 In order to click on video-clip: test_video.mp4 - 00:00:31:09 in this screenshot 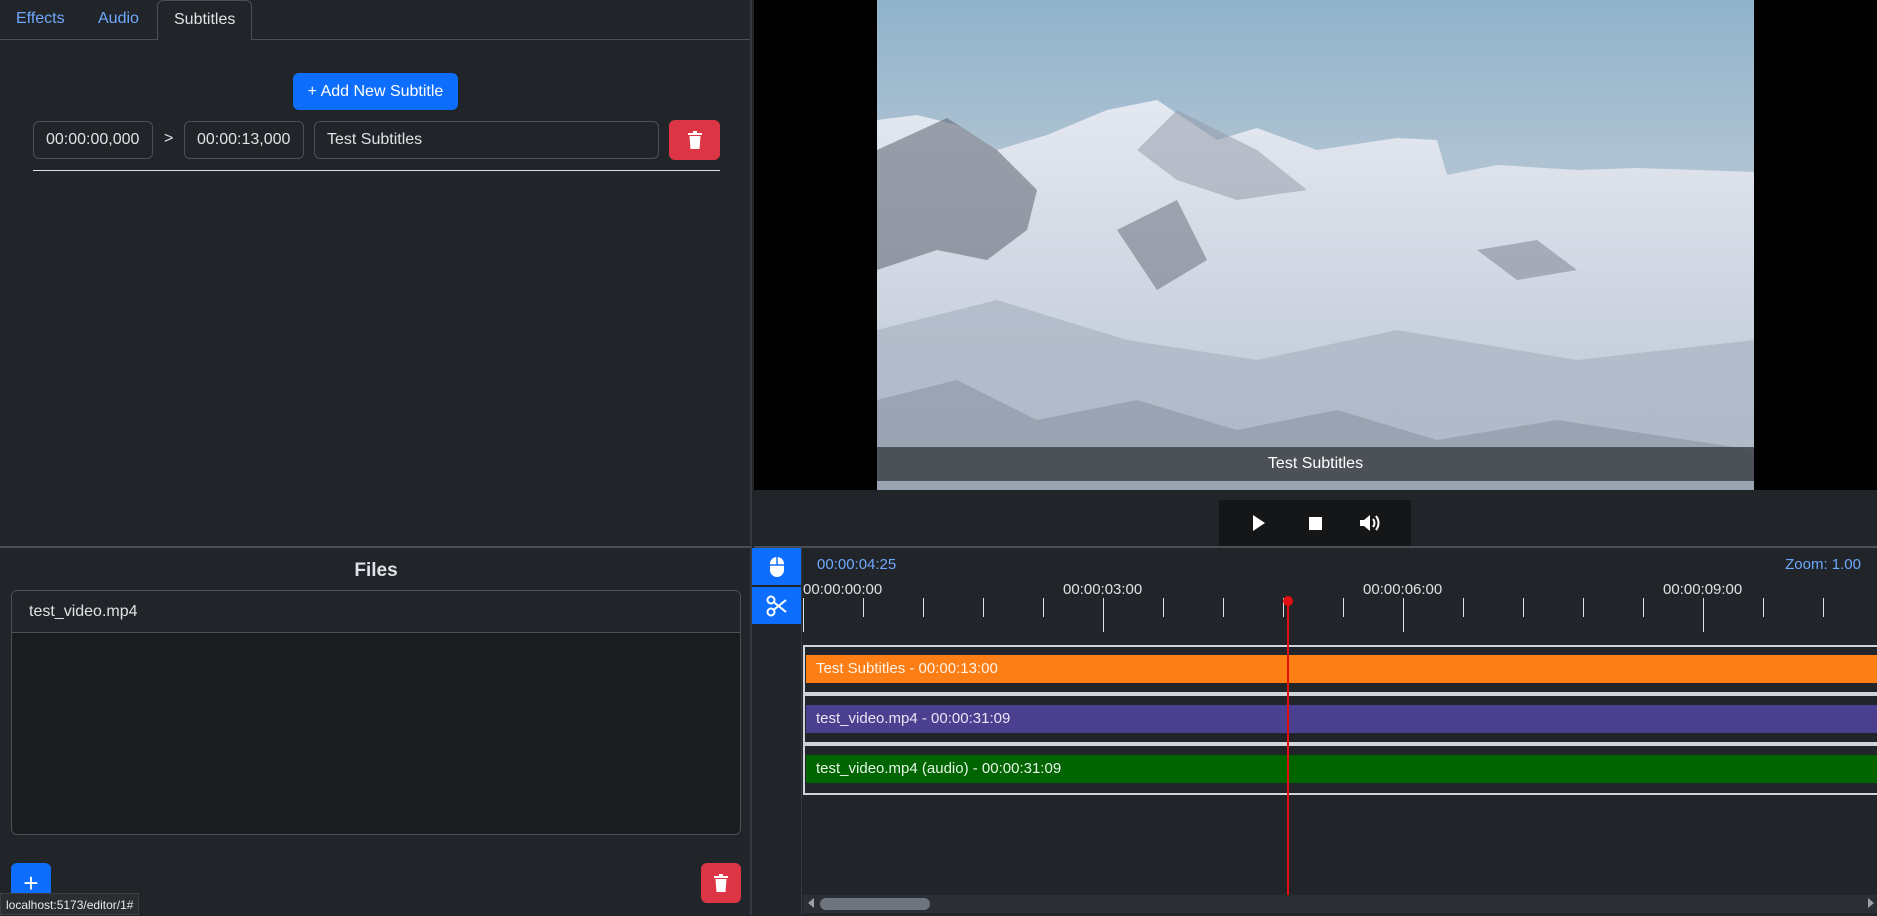, I will do `click(1341, 719)`.